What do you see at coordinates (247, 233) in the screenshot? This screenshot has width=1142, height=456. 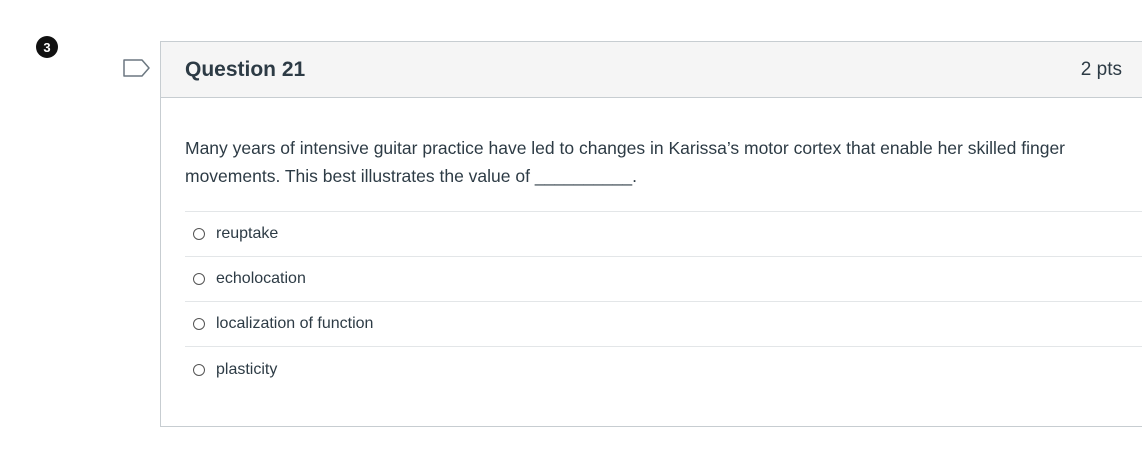 I see `answer-label: reuptake` at bounding box center [247, 233].